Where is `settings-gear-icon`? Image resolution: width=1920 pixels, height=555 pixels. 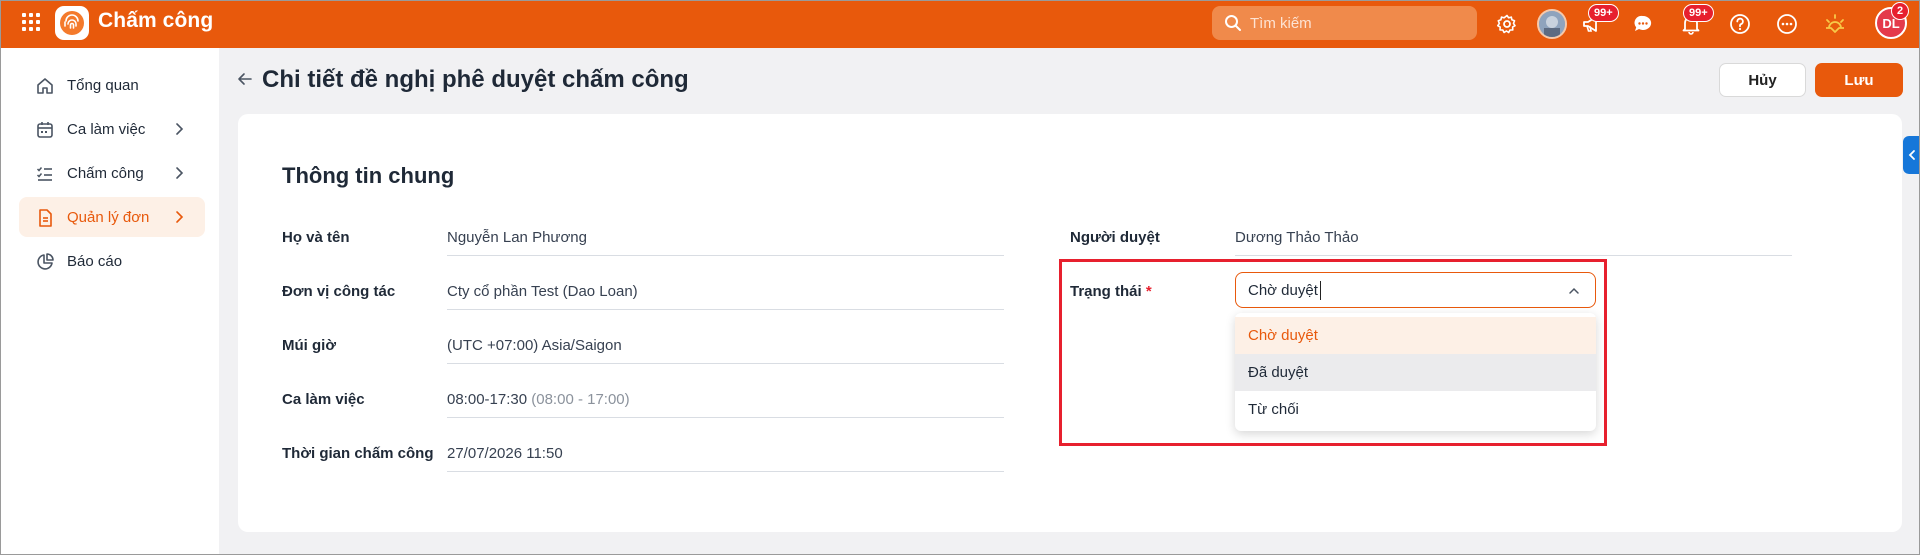 settings-gear-icon is located at coordinates (1507, 24).